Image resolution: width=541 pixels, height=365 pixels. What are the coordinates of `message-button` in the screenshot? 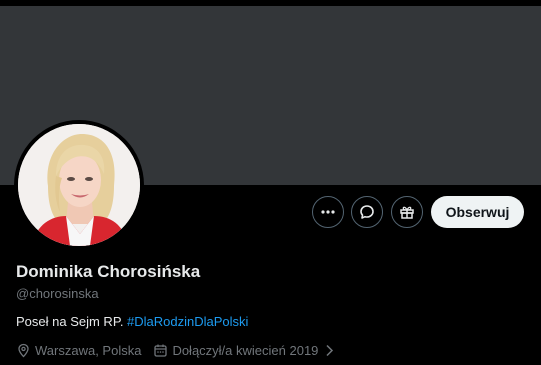 It's located at (367, 212).